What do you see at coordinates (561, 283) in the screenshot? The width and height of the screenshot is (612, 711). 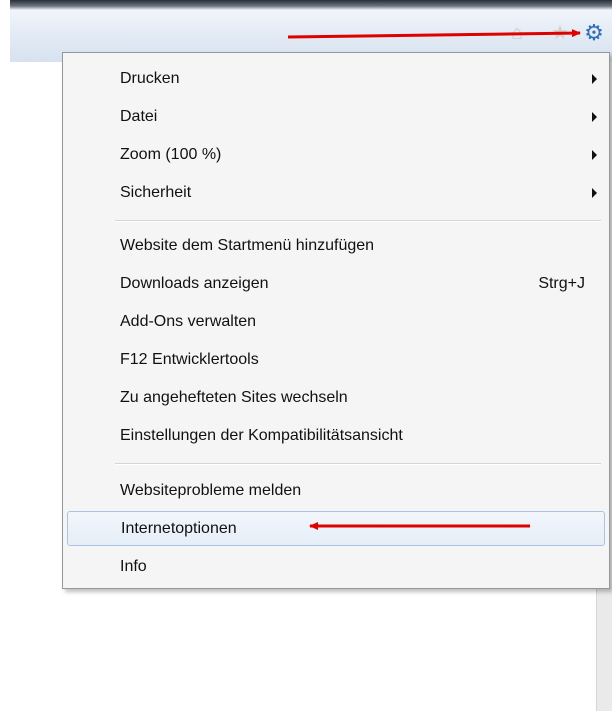 I see `menu-item-shortcut: Strg+J` at bounding box center [561, 283].